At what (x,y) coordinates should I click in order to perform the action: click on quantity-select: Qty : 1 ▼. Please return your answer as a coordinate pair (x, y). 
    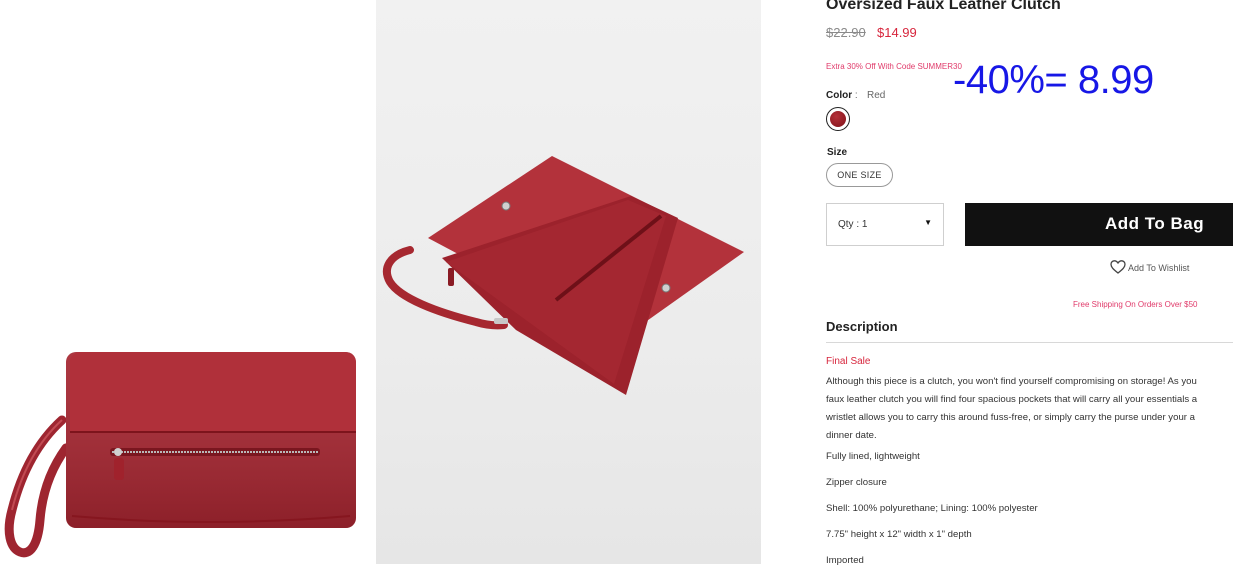
    Looking at the image, I should click on (885, 224).